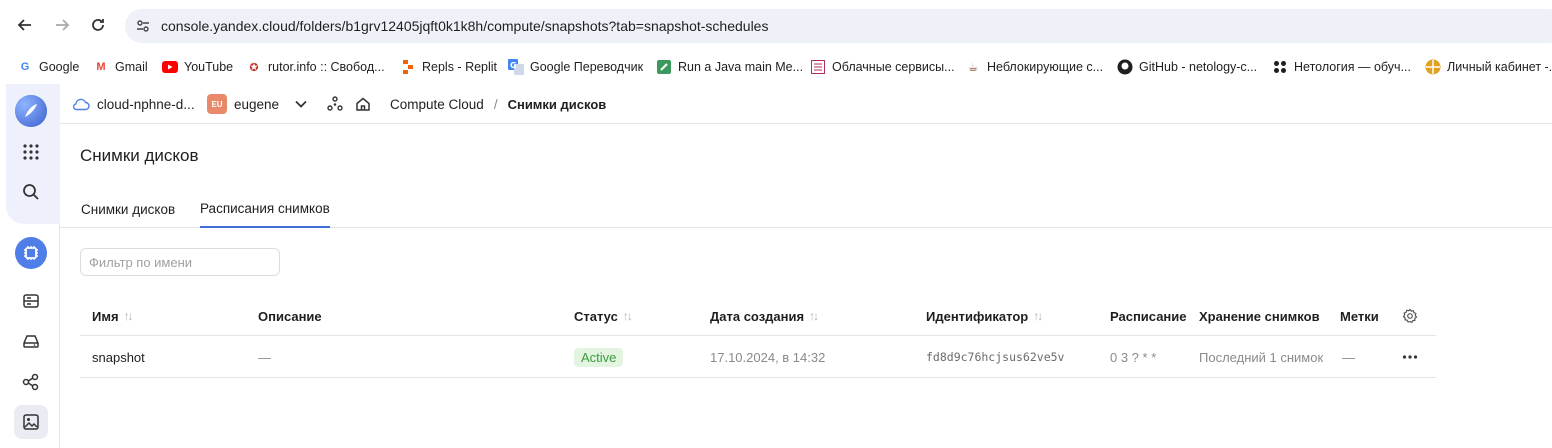 The height and width of the screenshot is (448, 1552). I want to click on folder-name: eugene, so click(257, 104).